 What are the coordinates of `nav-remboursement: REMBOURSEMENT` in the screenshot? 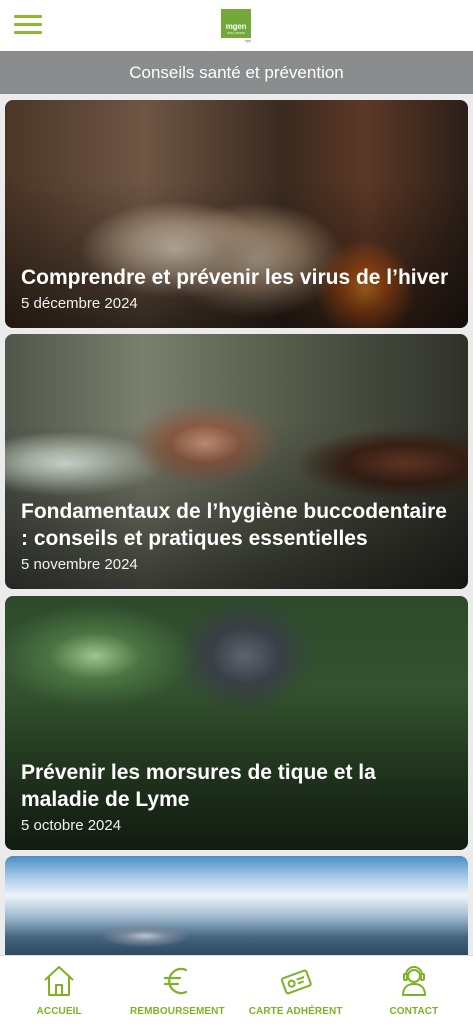 It's located at (177, 990).